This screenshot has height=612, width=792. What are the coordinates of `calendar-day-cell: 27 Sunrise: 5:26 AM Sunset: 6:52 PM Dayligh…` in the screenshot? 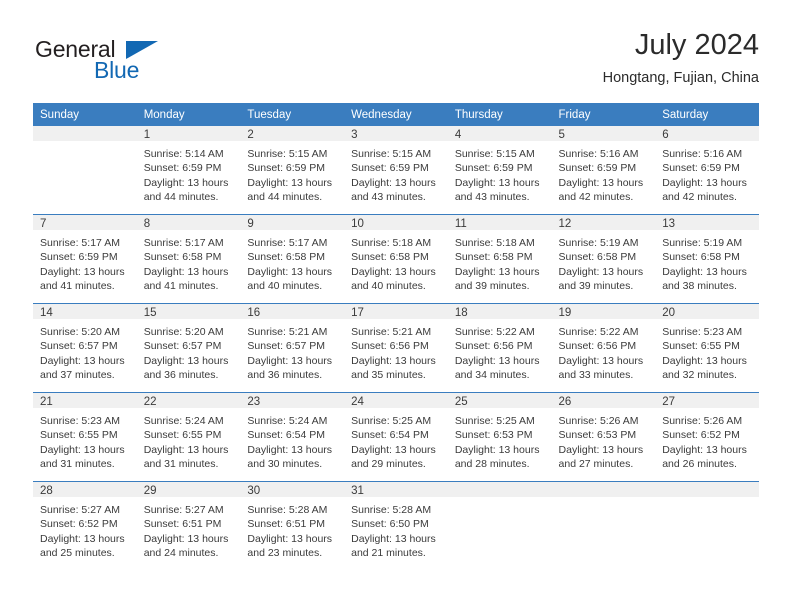 It's located at (707, 437).